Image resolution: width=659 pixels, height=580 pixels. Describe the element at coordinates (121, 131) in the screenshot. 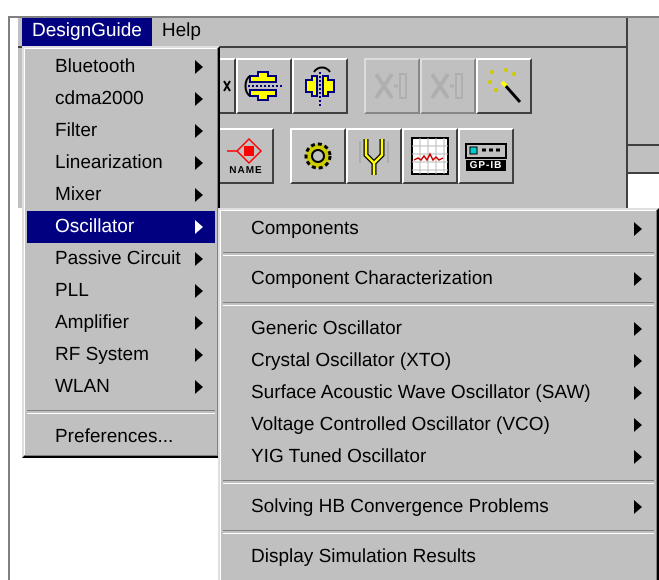

I see `menu-item: Filter` at that location.